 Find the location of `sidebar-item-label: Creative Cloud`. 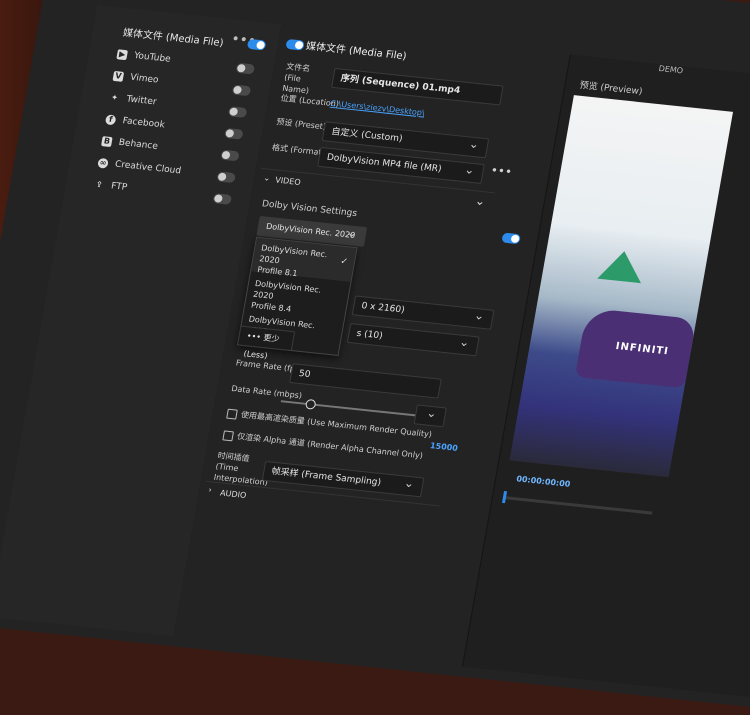

sidebar-item-label: Creative Cloud is located at coordinates (148, 168).